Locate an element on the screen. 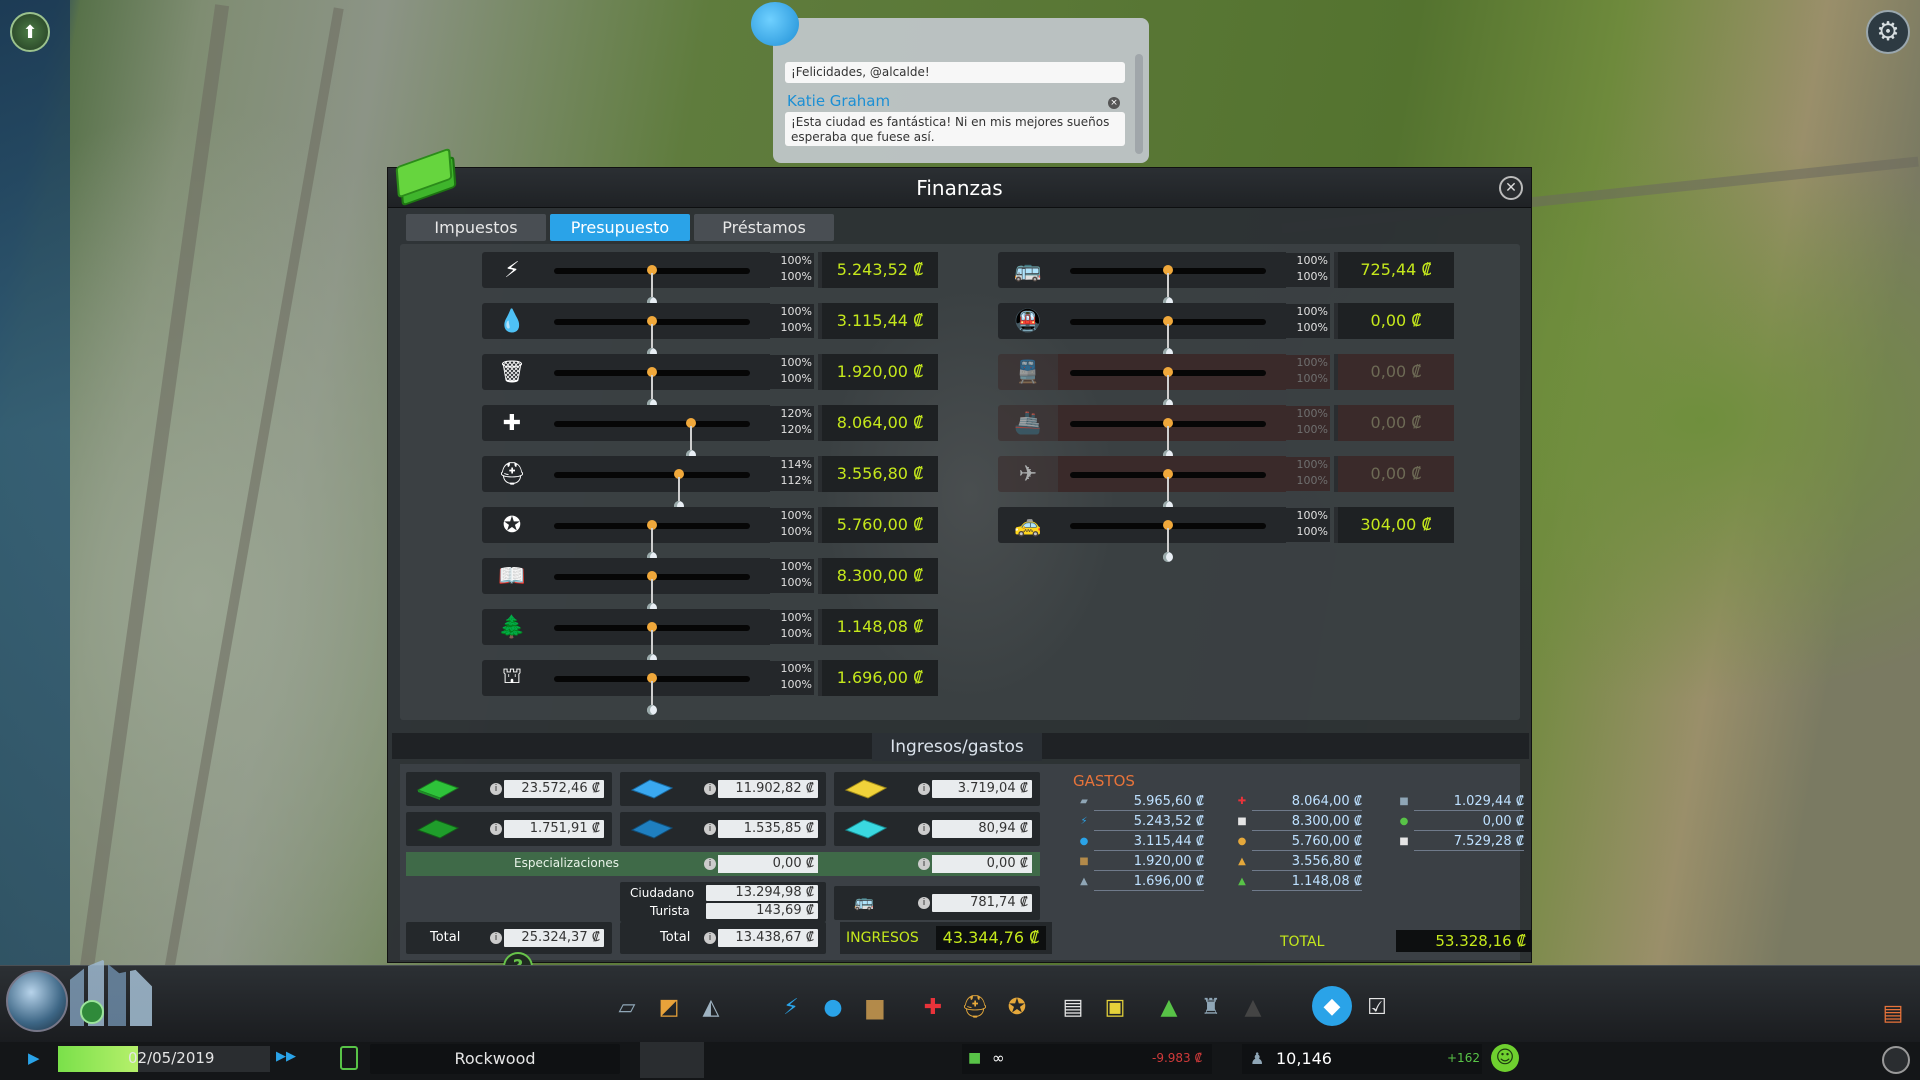  fire-icon: ⛑ is located at coordinates (975, 1007).